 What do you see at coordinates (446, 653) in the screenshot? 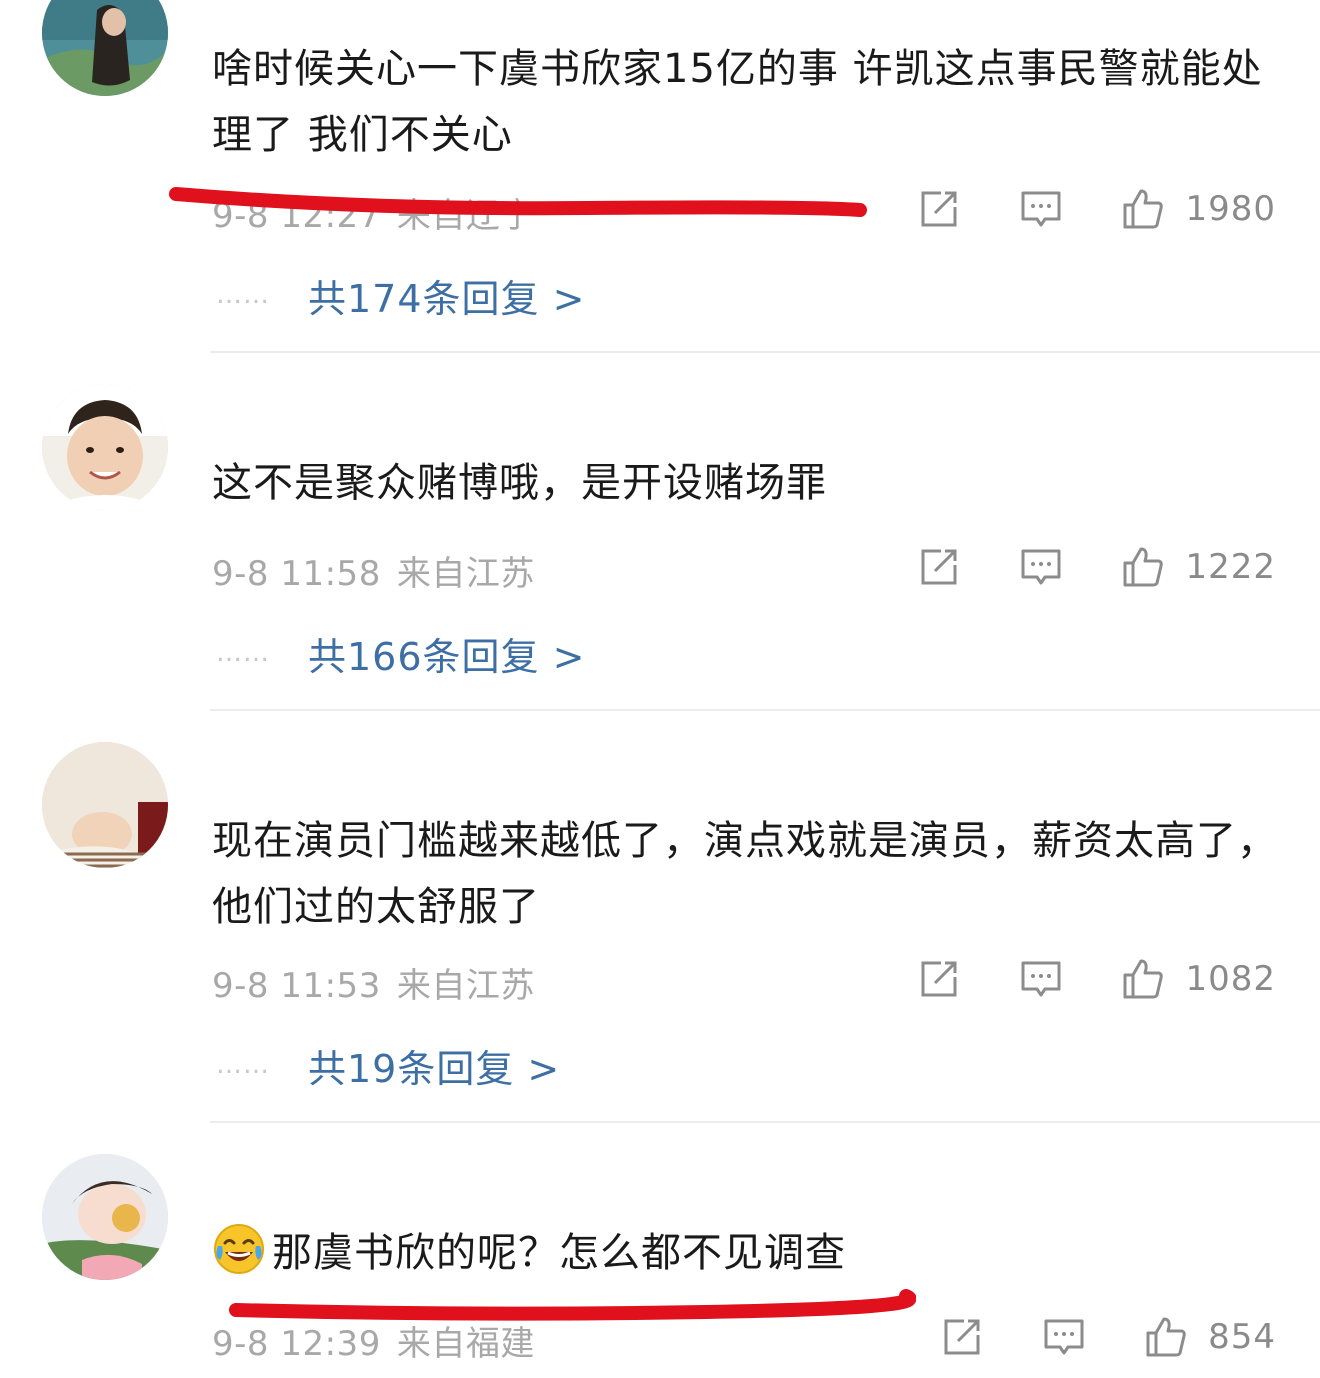
I see `view-replies-link: 共166条回复 >` at bounding box center [446, 653].